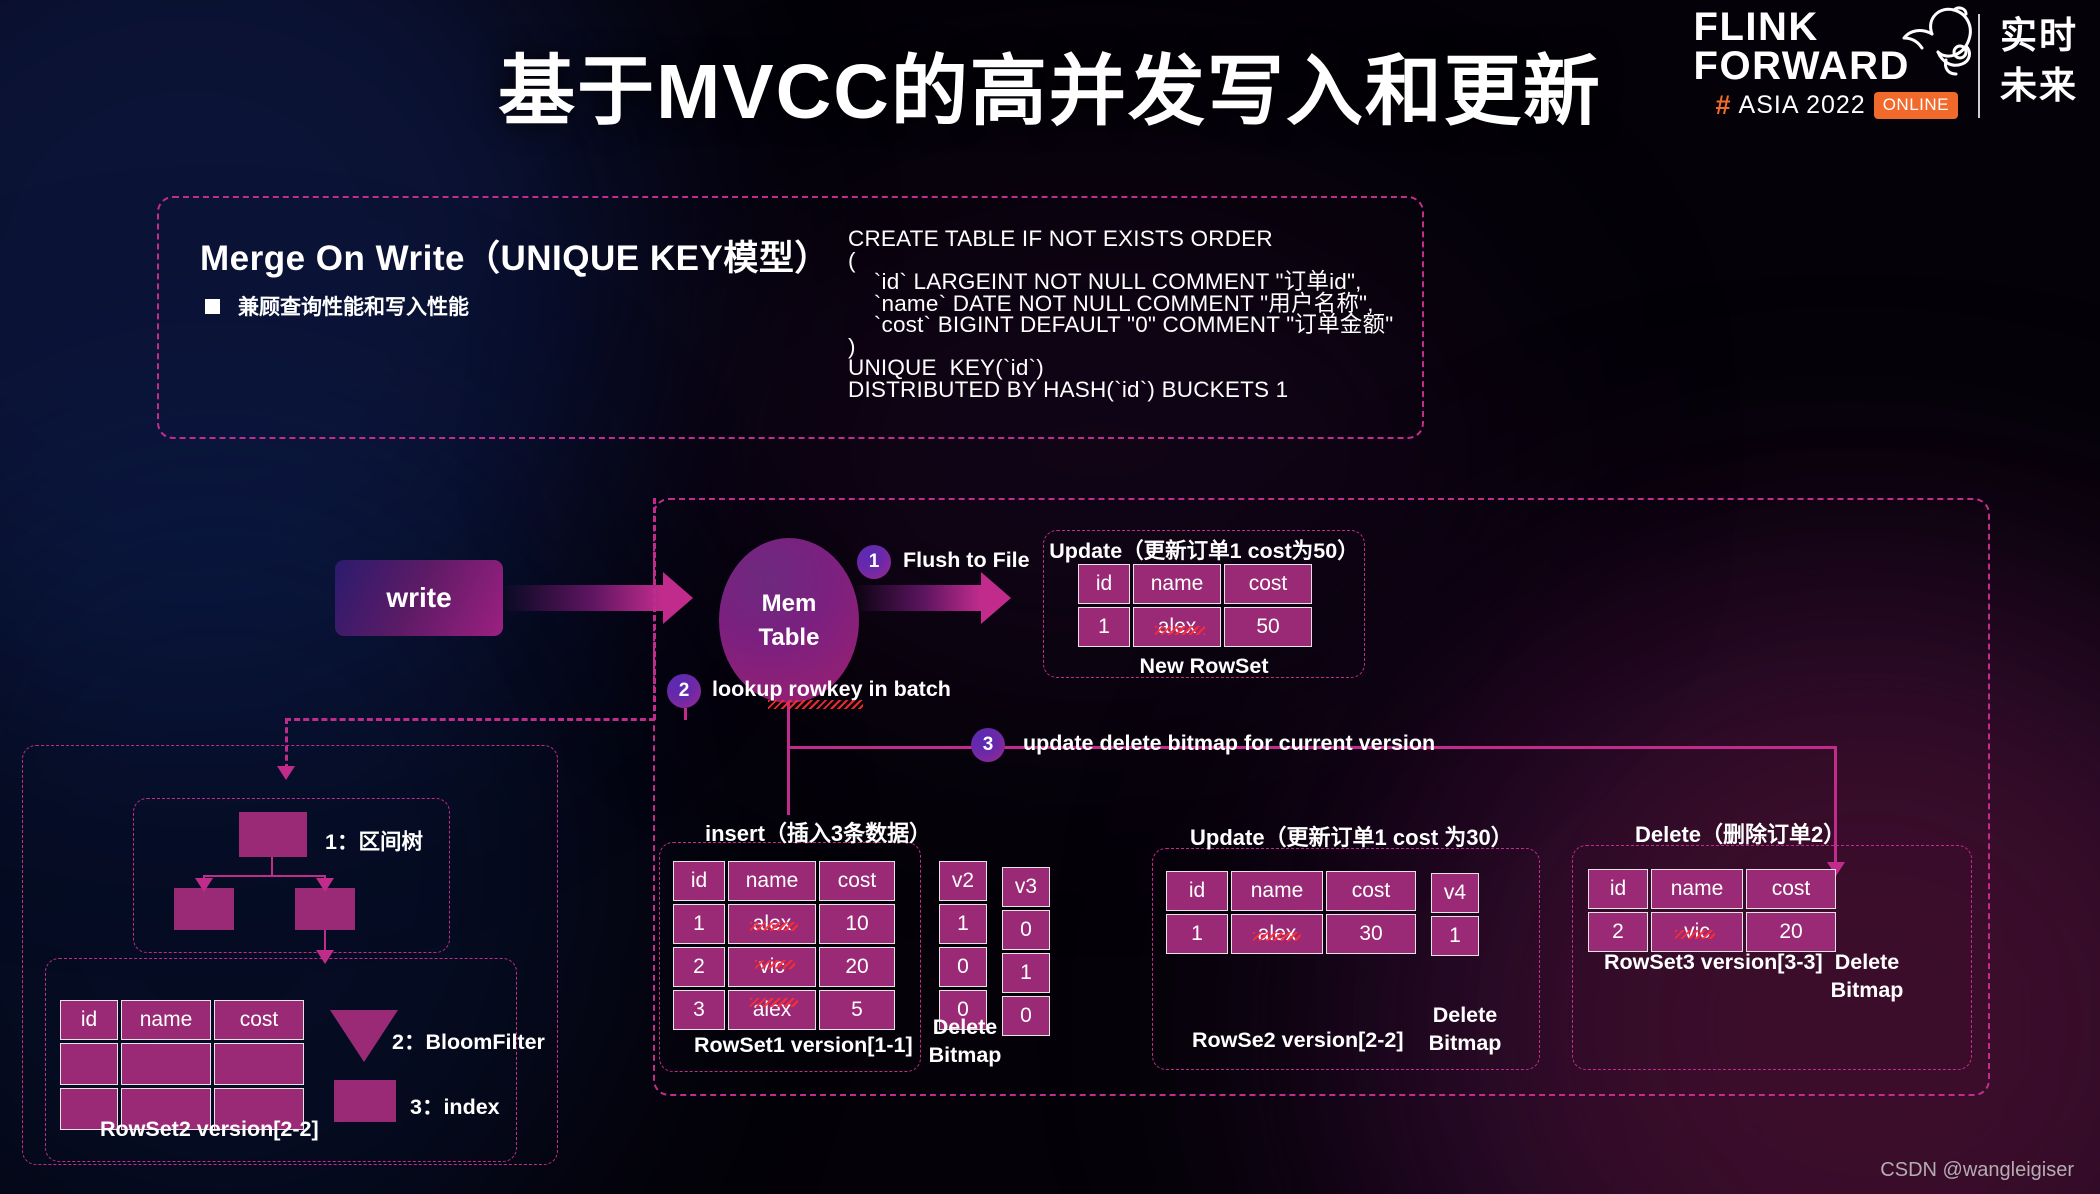 This screenshot has height=1194, width=2100. I want to click on cell-cost: 10, so click(857, 924).